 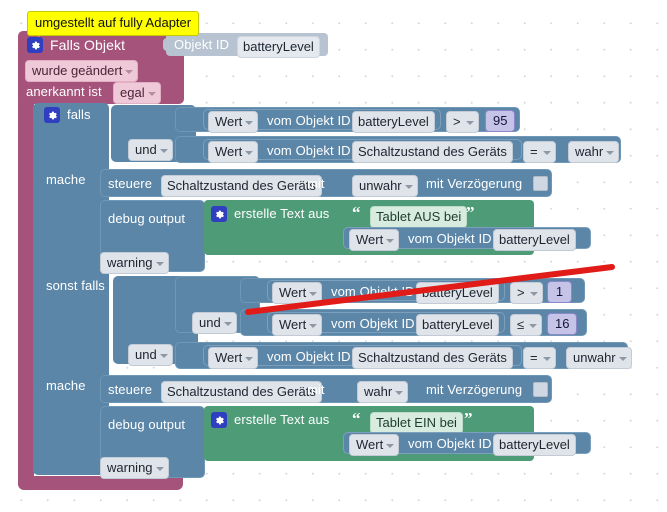 I want to click on object-id-value: batteryLevel, so click(x=278, y=47).